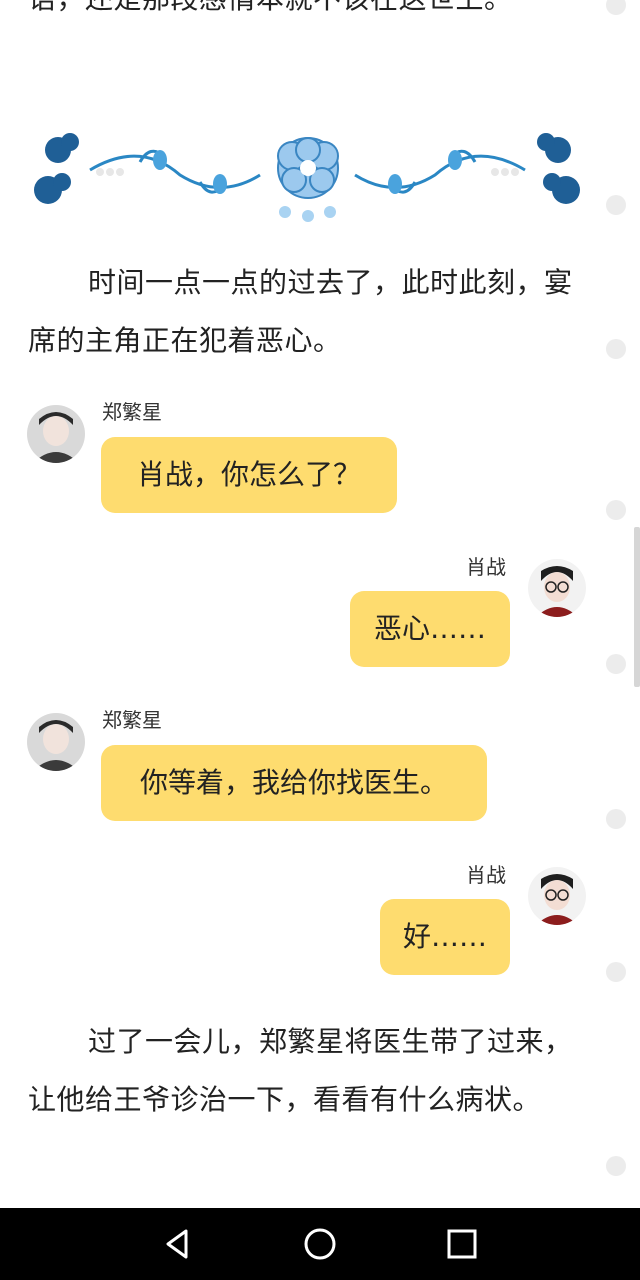 This screenshot has height=1280, width=640. I want to click on chat-bubble: 你等着，我给你找医生。, so click(294, 783).